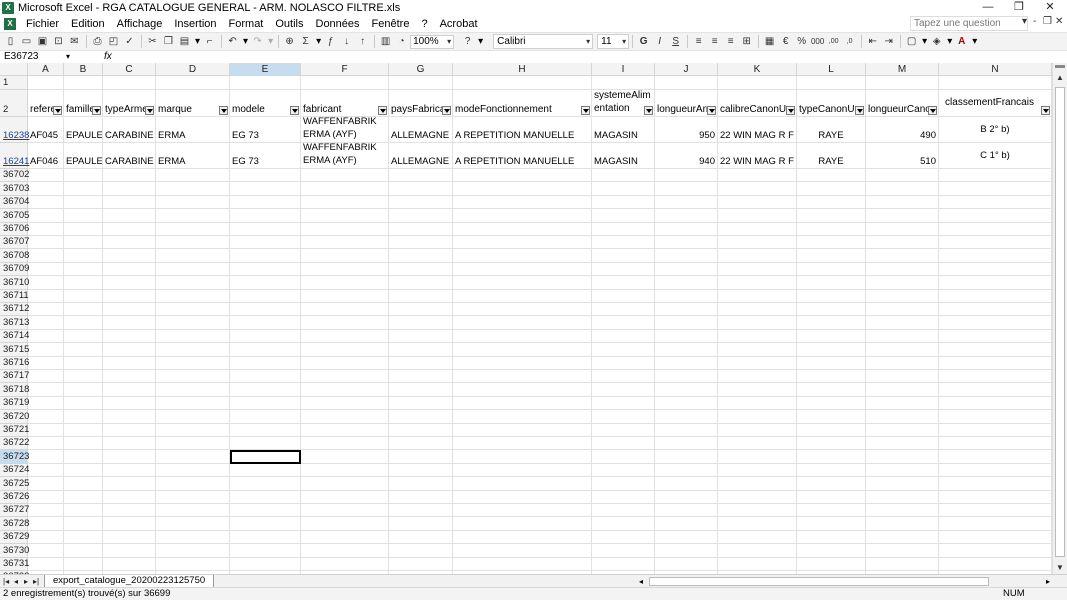 The width and height of the screenshot is (1067, 600). Describe the element at coordinates (330, 41) in the screenshot. I see `function-icon: ƒ` at that location.